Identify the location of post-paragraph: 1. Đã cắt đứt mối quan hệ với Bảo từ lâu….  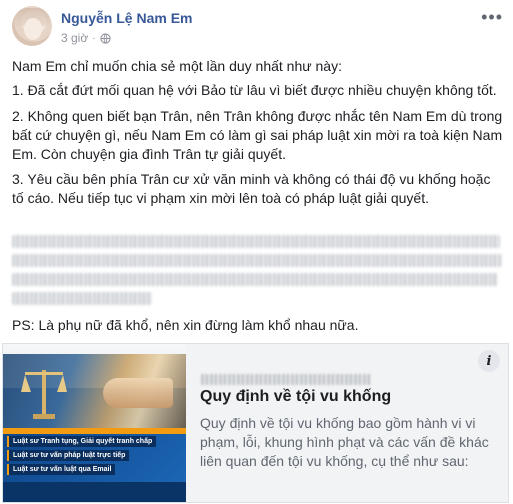
(254, 90).